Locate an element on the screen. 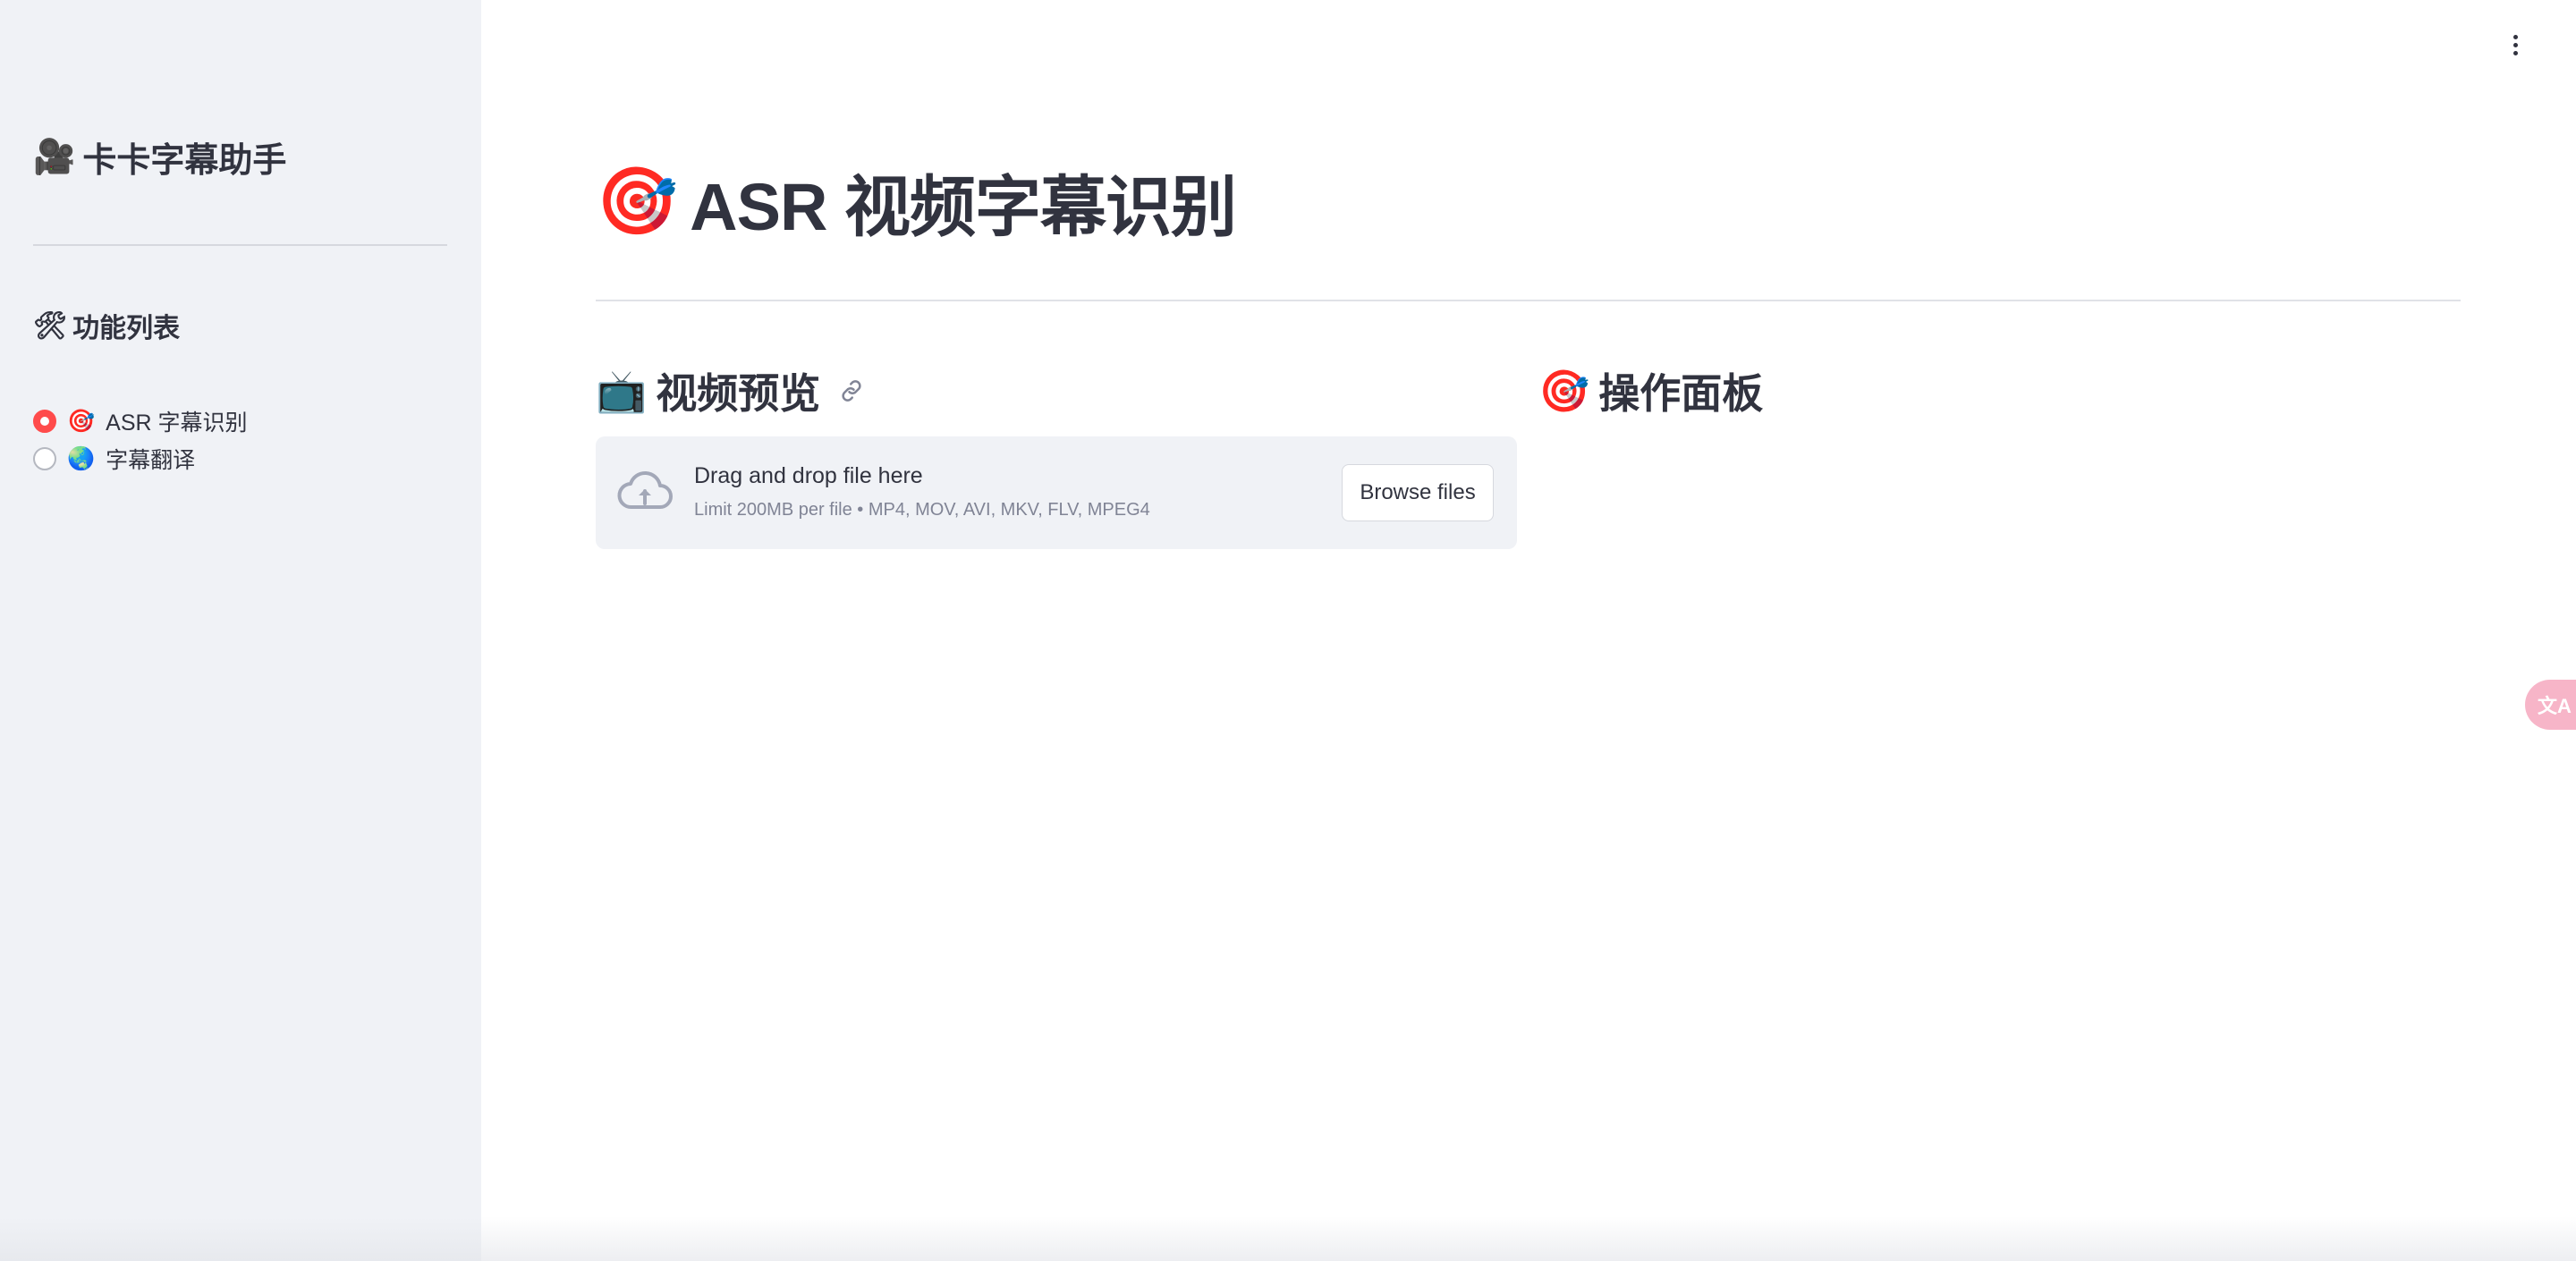 The width and height of the screenshot is (2576, 1261). tools-icon: 🛠 is located at coordinates (50, 325).